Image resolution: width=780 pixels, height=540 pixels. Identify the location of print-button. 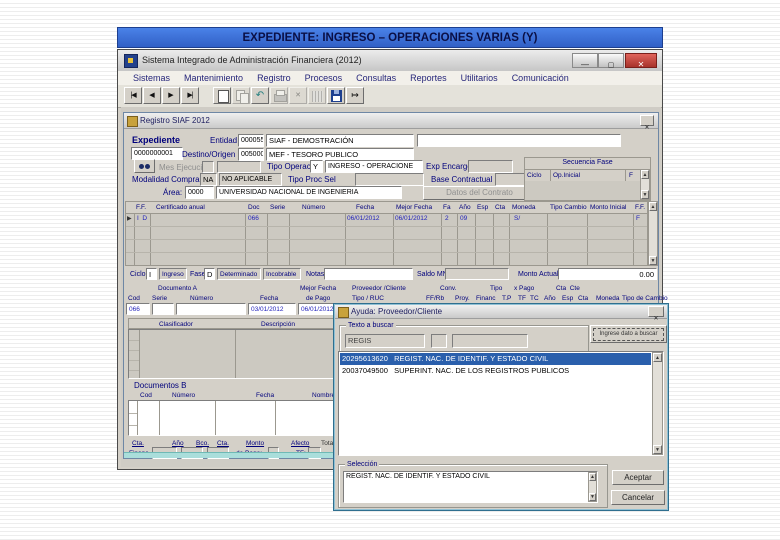
(279, 95).